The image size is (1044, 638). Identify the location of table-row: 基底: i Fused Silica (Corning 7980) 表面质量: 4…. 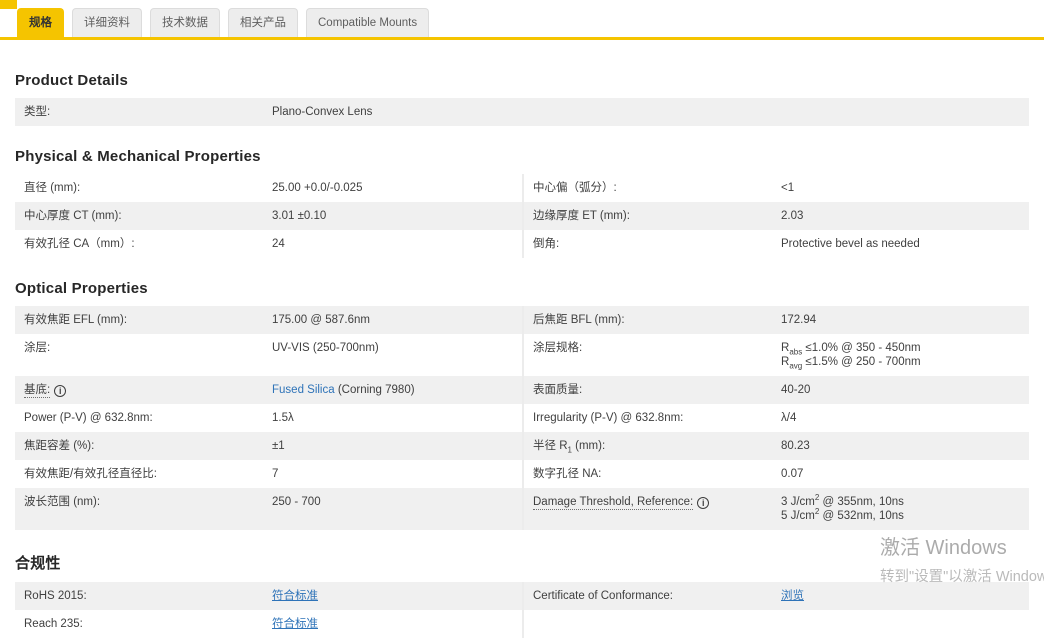
(522, 390).